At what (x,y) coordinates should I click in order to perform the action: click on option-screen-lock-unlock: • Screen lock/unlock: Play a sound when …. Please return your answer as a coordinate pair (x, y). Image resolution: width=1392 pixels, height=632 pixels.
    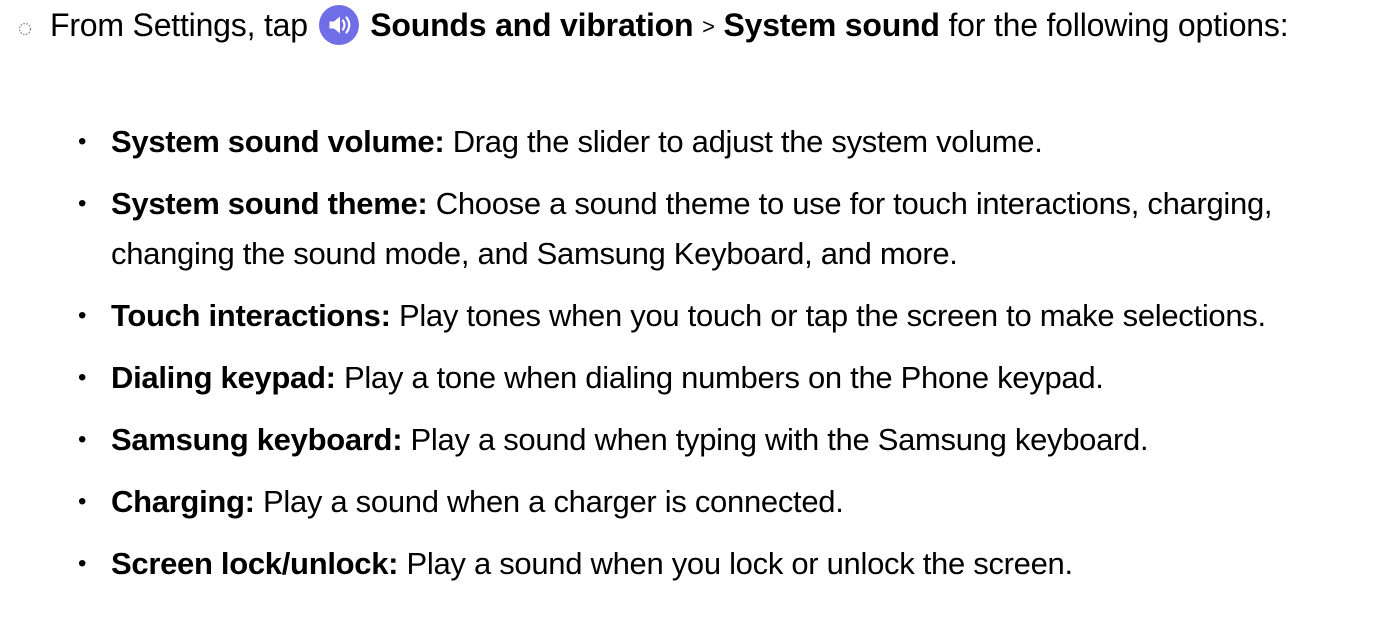
    Looking at the image, I should click on (728, 564).